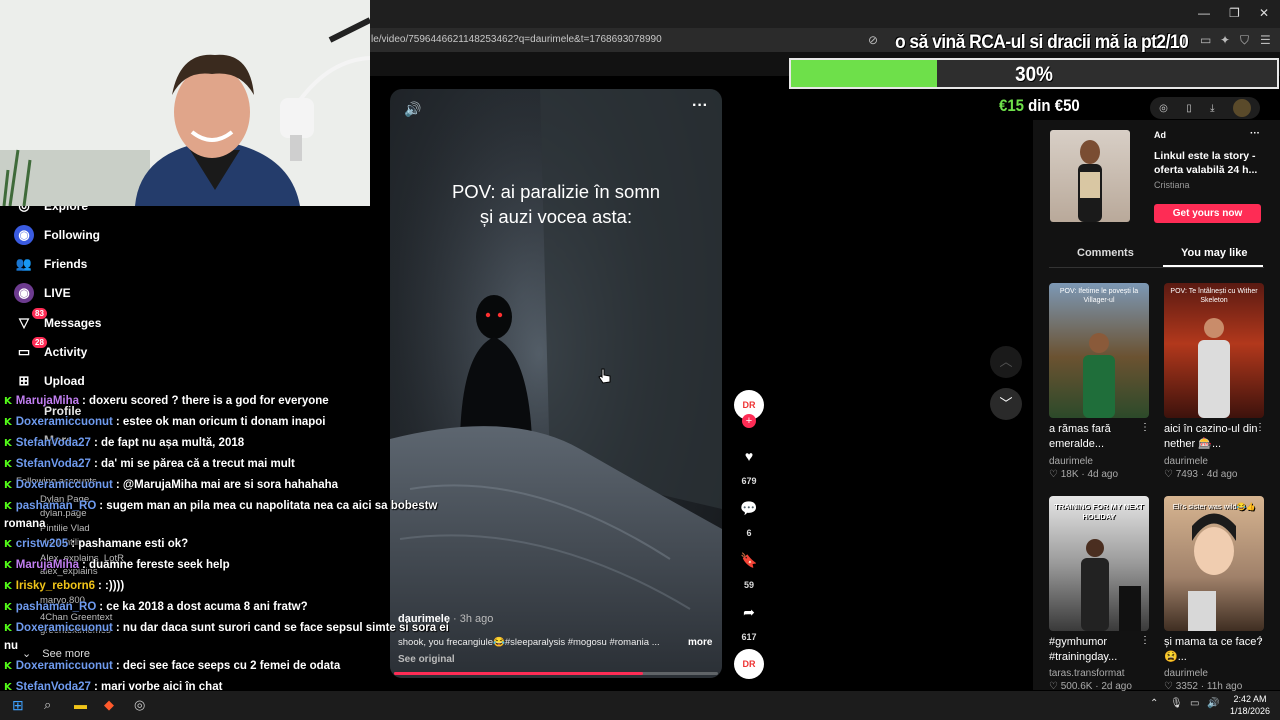  What do you see at coordinates (30, 349) in the screenshot?
I see `activity-icon: ▭ 28` at bounding box center [30, 349].